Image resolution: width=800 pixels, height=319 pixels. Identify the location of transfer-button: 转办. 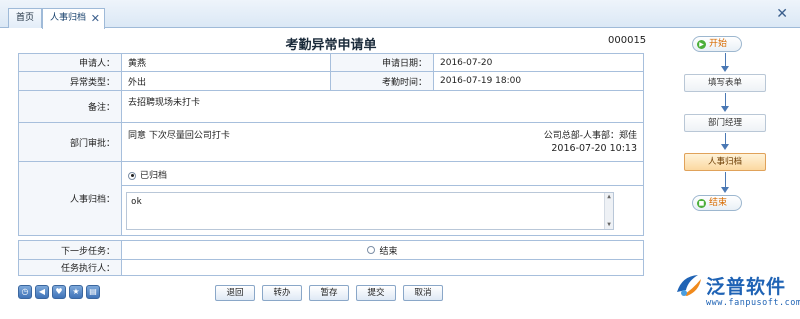
(282, 293).